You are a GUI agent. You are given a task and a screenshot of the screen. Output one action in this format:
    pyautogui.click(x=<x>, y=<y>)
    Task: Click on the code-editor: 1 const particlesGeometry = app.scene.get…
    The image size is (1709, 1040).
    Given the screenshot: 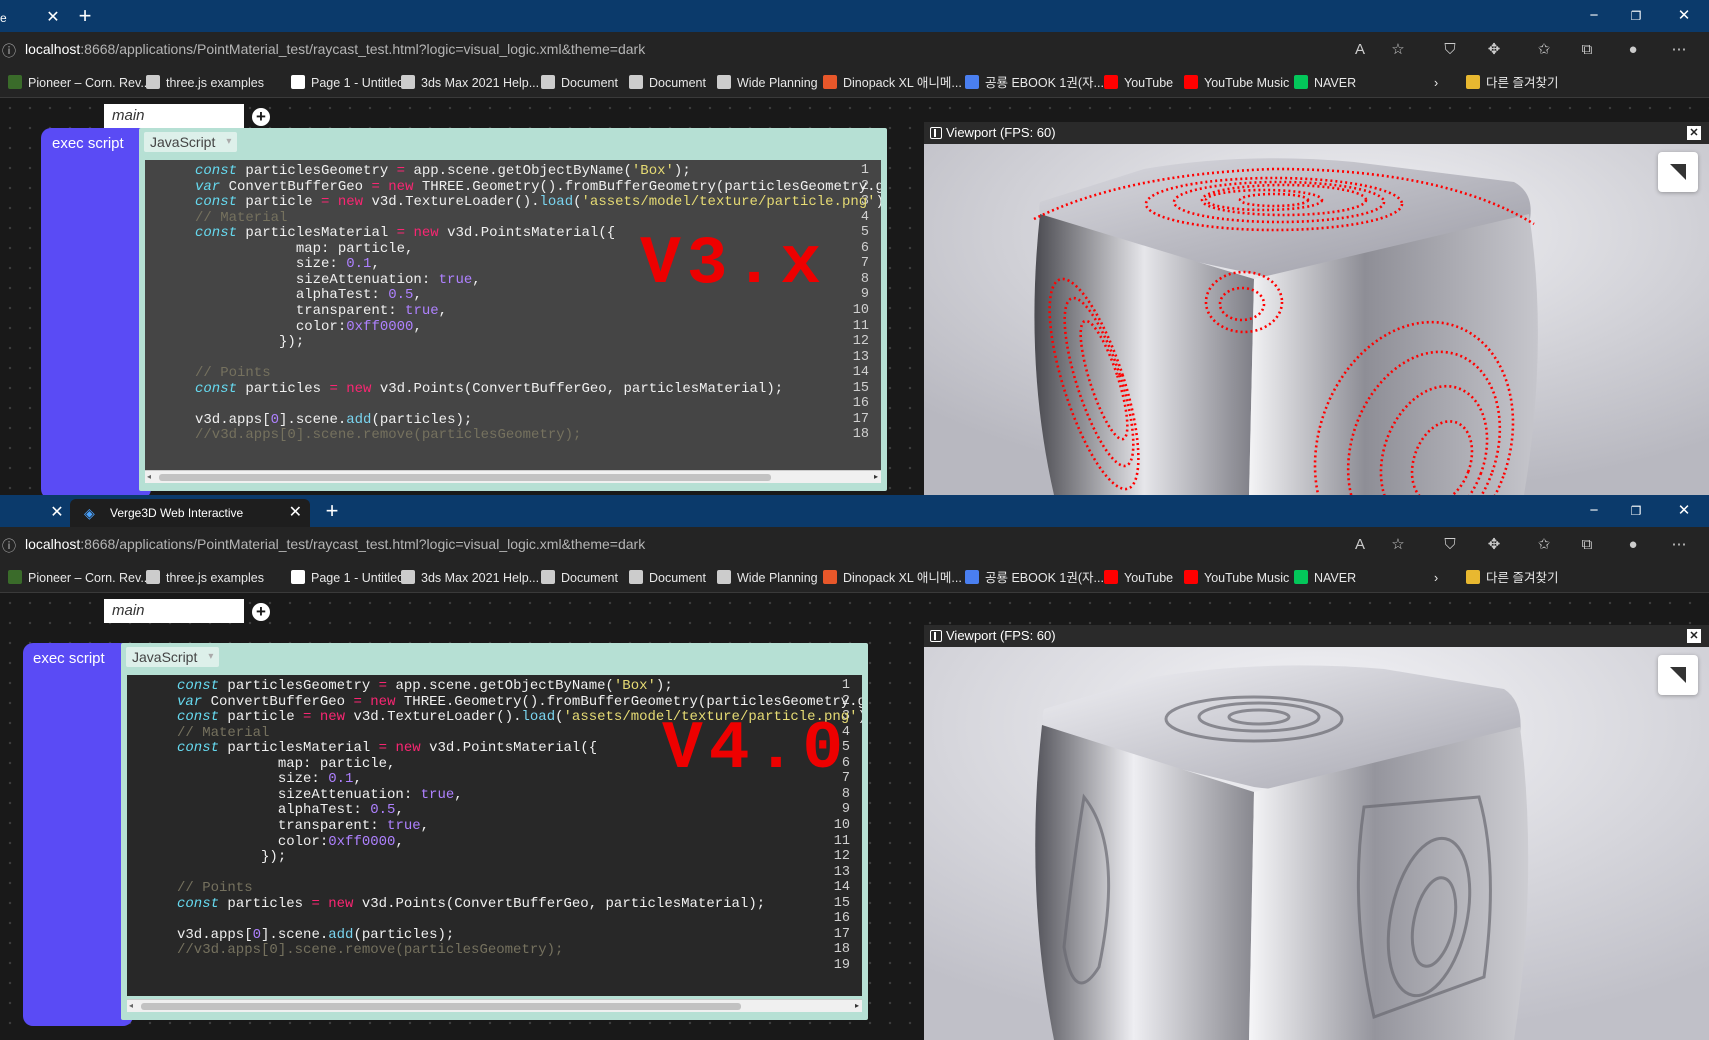 What is the action you would take?
    pyautogui.click(x=513, y=315)
    